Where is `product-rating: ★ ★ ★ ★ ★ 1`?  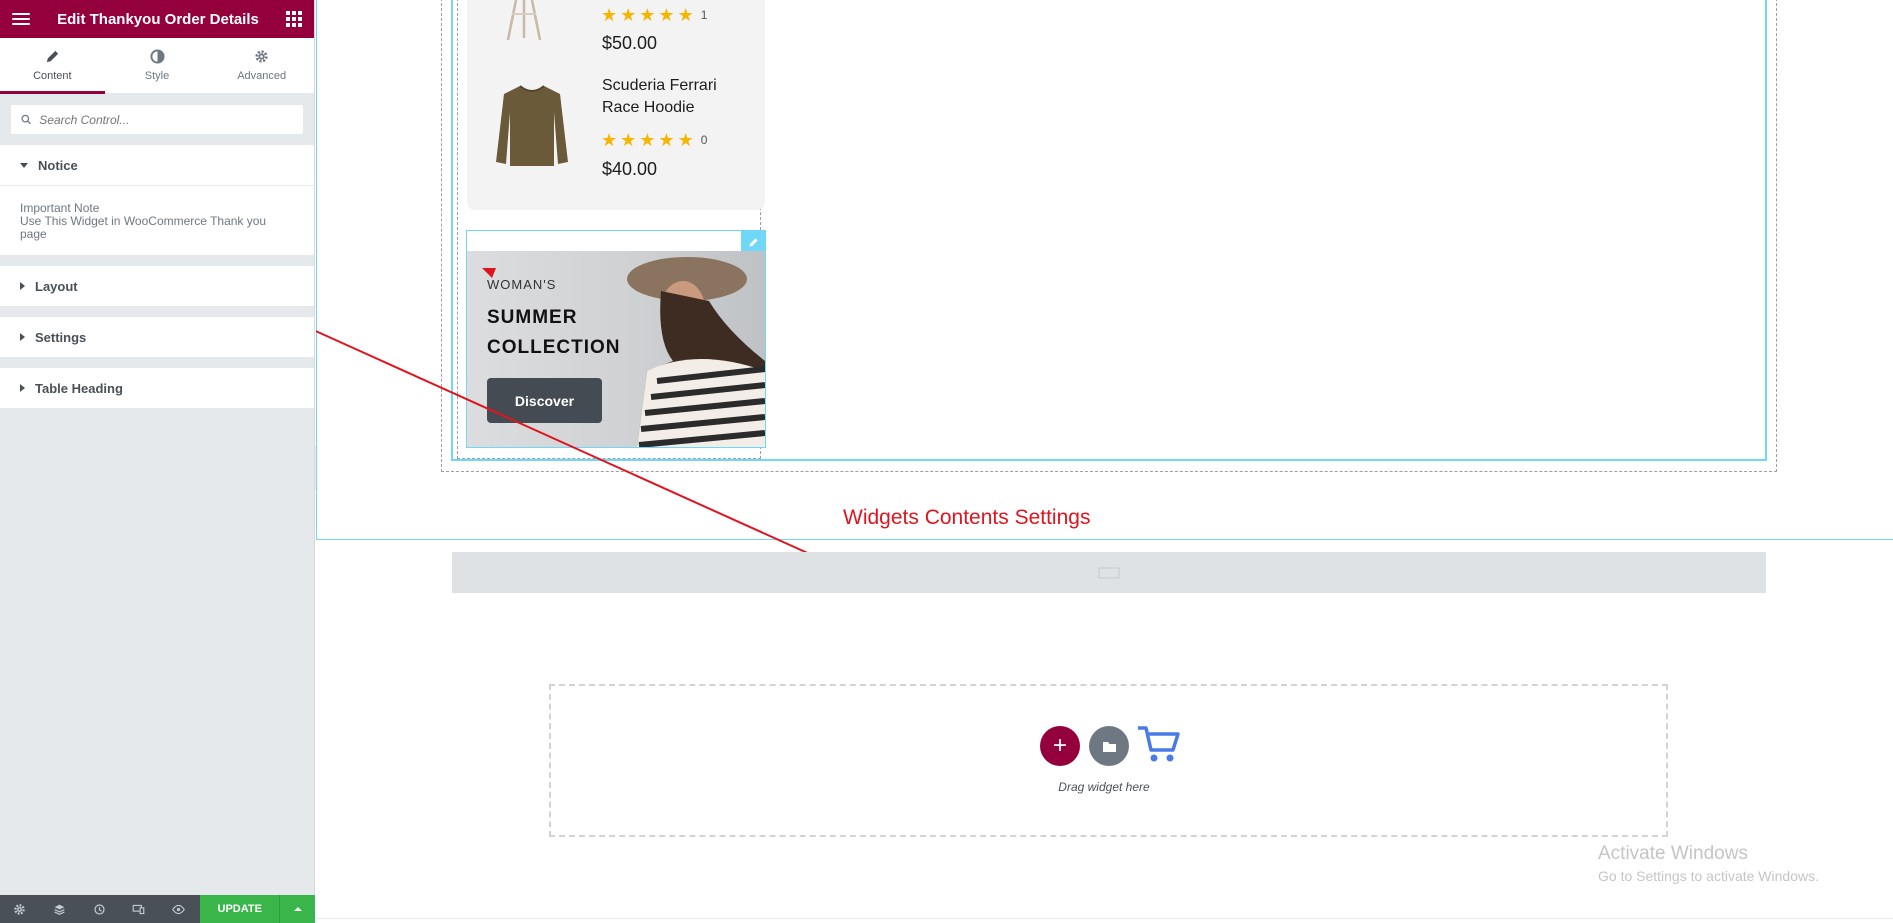 product-rating: ★ ★ ★ ★ ★ 1 is located at coordinates (654, 15).